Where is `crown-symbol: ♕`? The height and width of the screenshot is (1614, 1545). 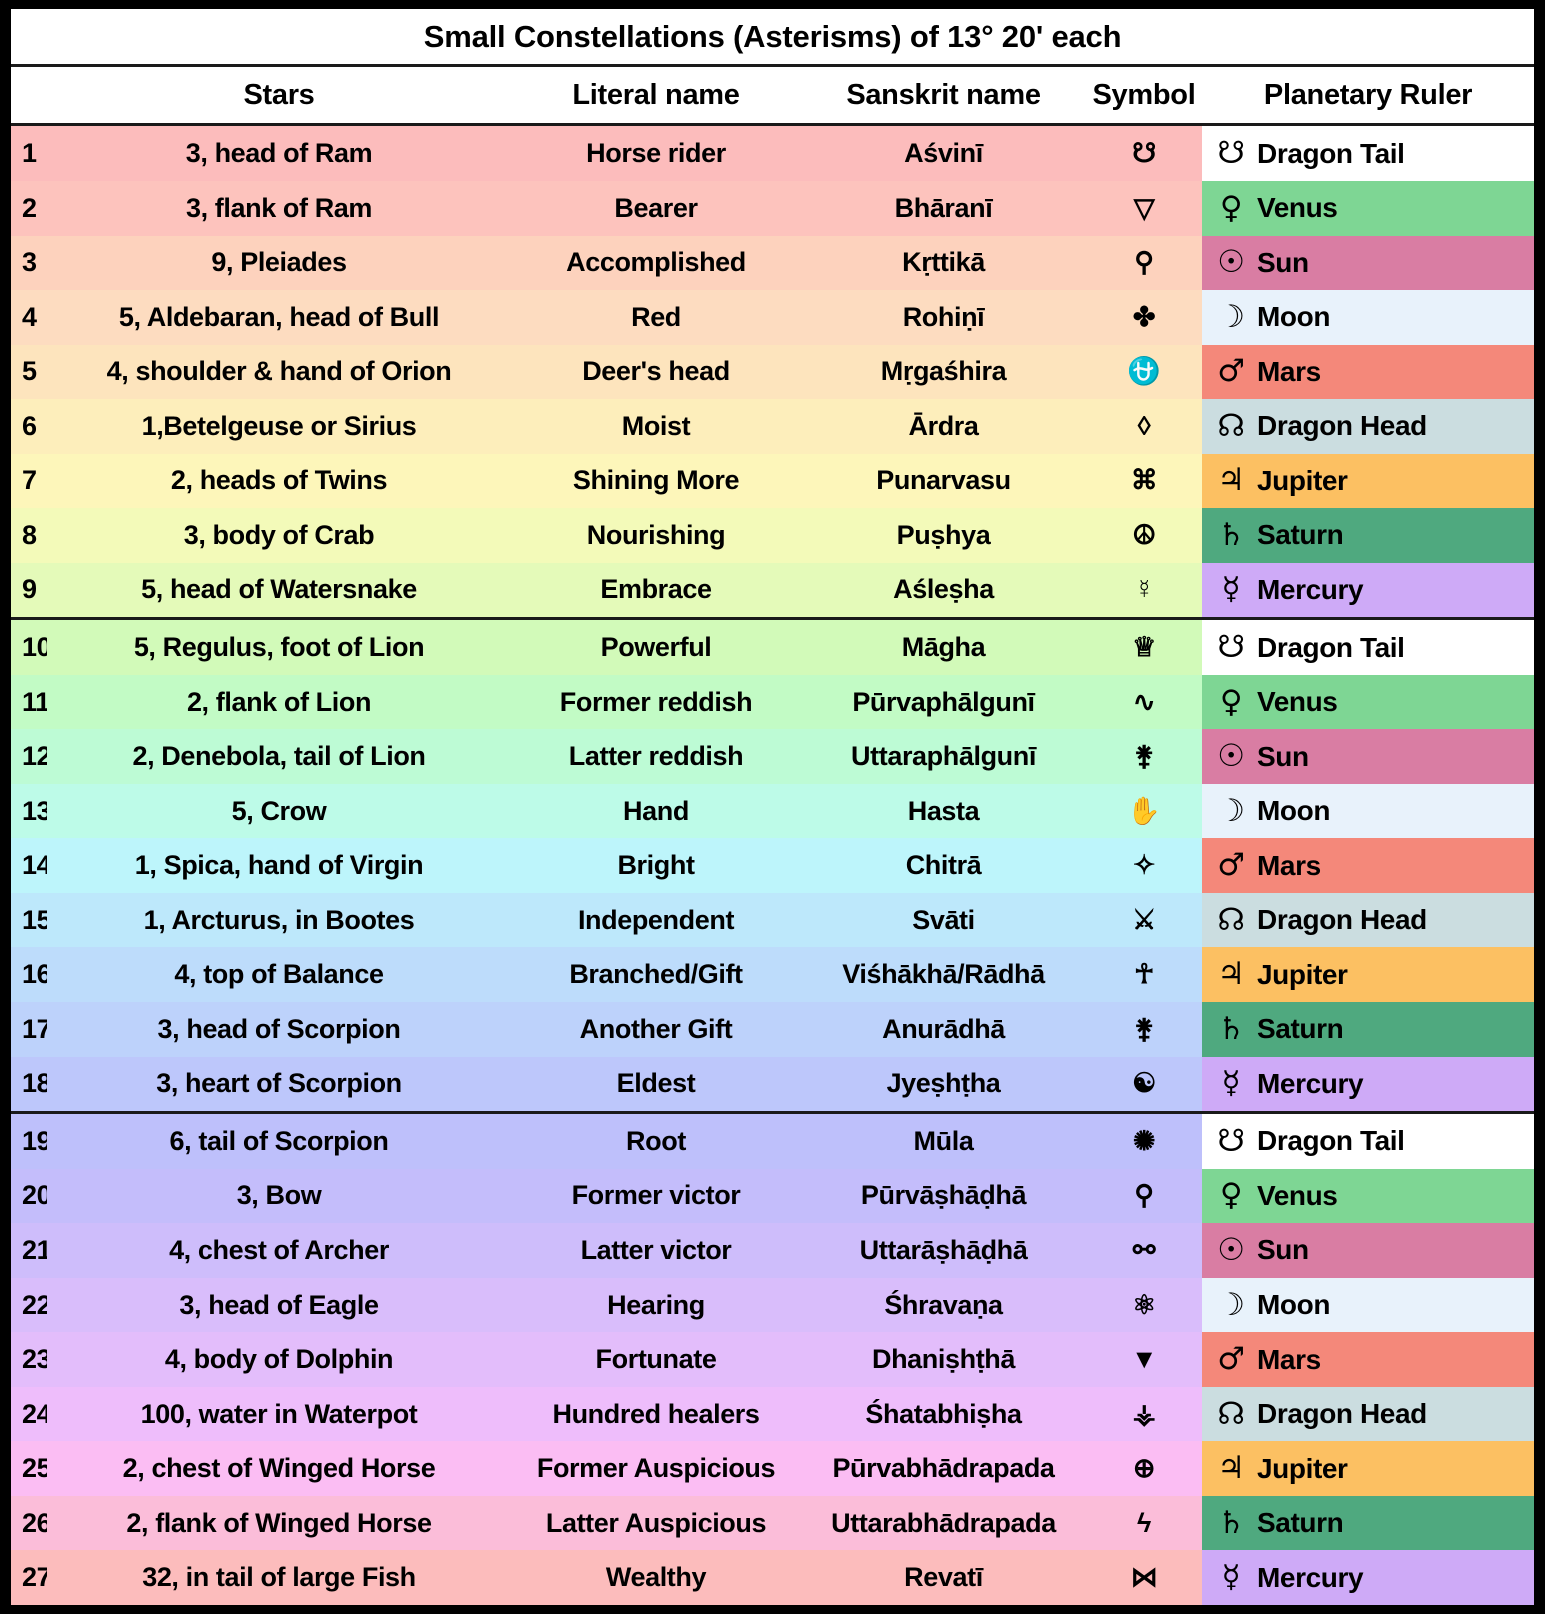
crown-symbol: ♕ is located at coordinates (1144, 646).